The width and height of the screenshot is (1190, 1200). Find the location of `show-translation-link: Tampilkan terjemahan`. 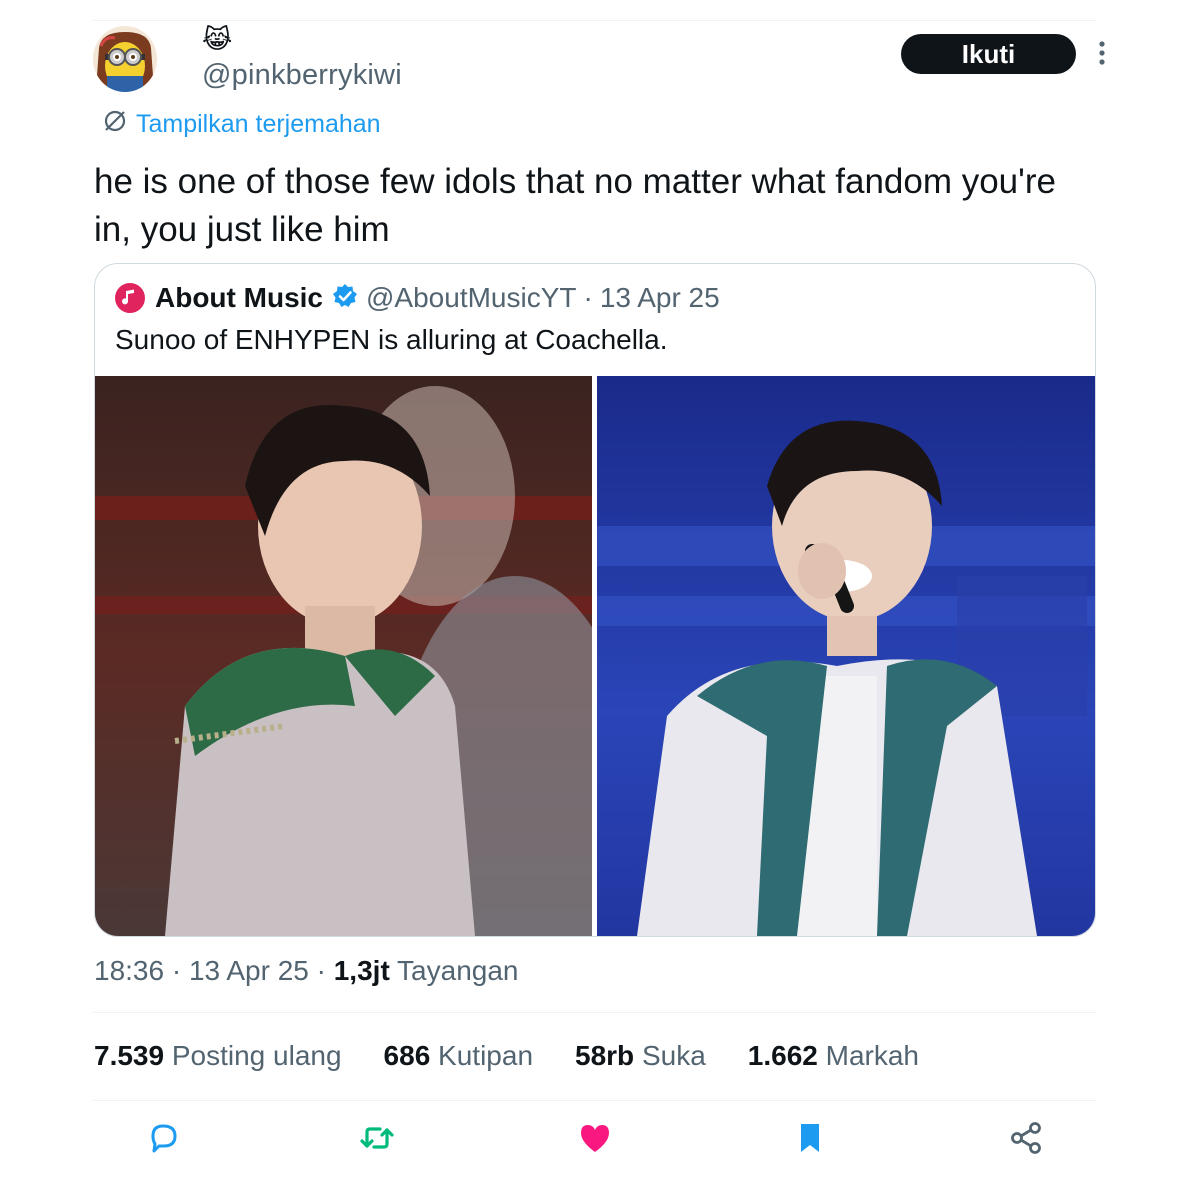

show-translation-link: Tampilkan terjemahan is located at coordinates (241, 124).